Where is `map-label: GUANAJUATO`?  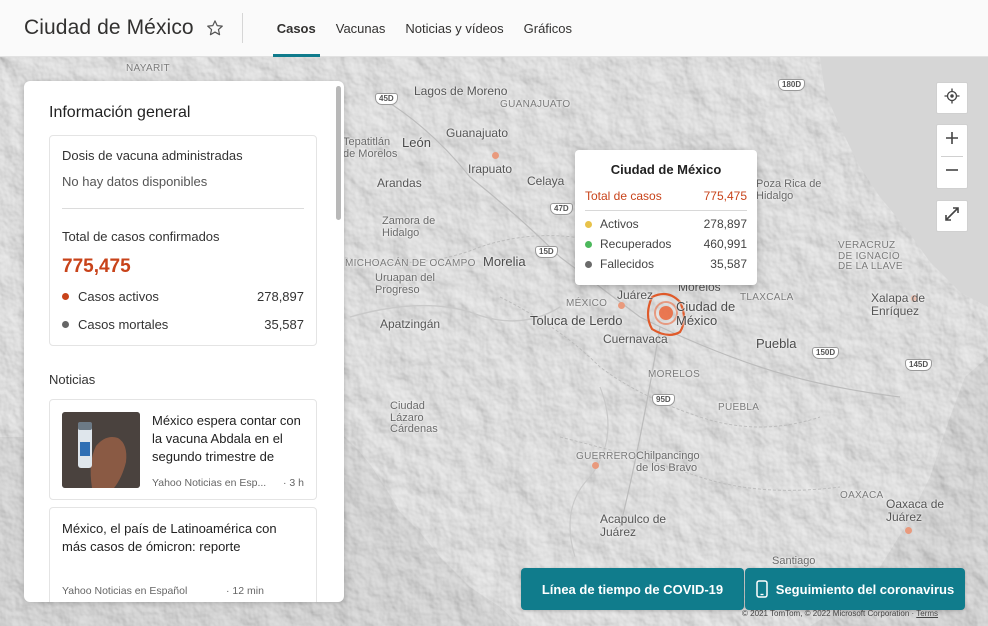
map-label: GUANAJUATO is located at coordinates (535, 104).